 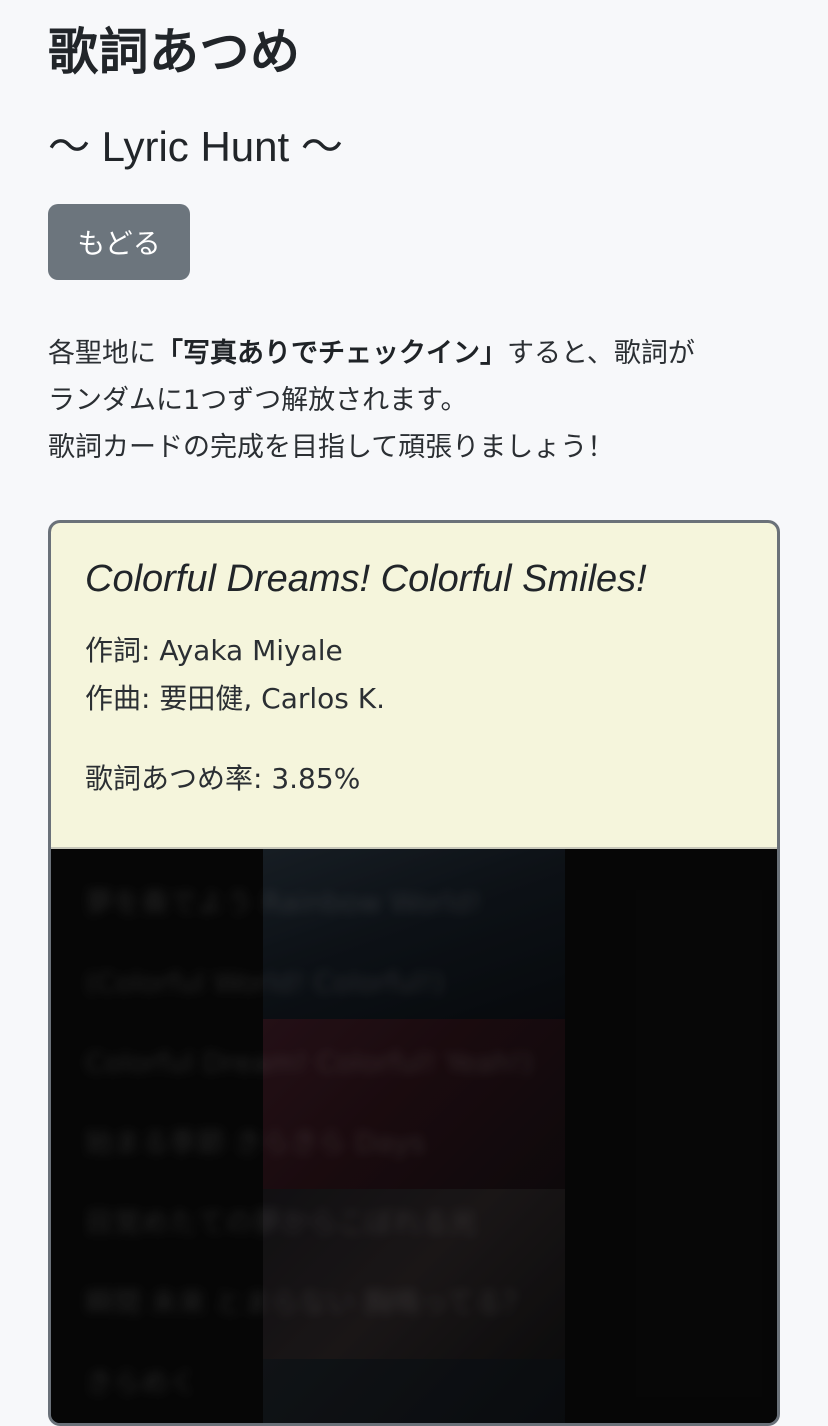 What do you see at coordinates (601, 353) in the screenshot?
I see `instruction-text-after: すると、歌詞が` at bounding box center [601, 353].